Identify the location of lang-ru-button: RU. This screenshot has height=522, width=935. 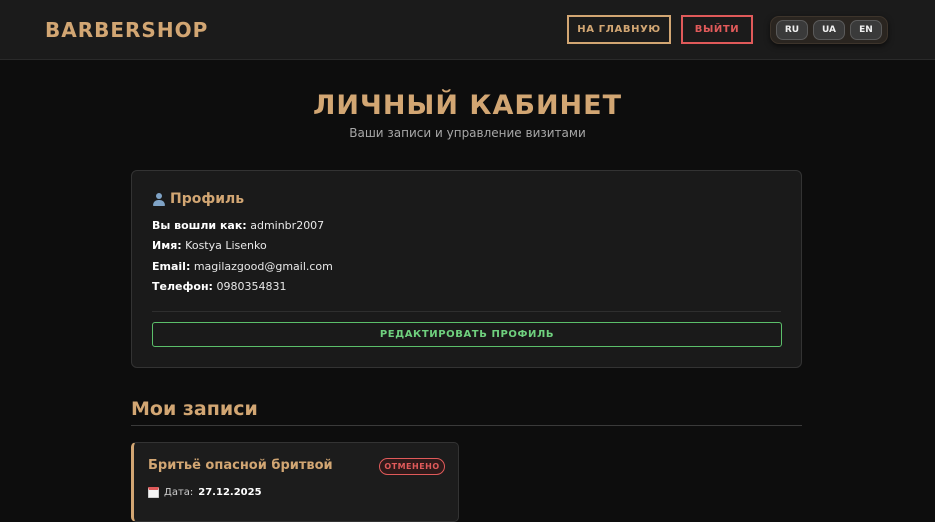
(792, 30).